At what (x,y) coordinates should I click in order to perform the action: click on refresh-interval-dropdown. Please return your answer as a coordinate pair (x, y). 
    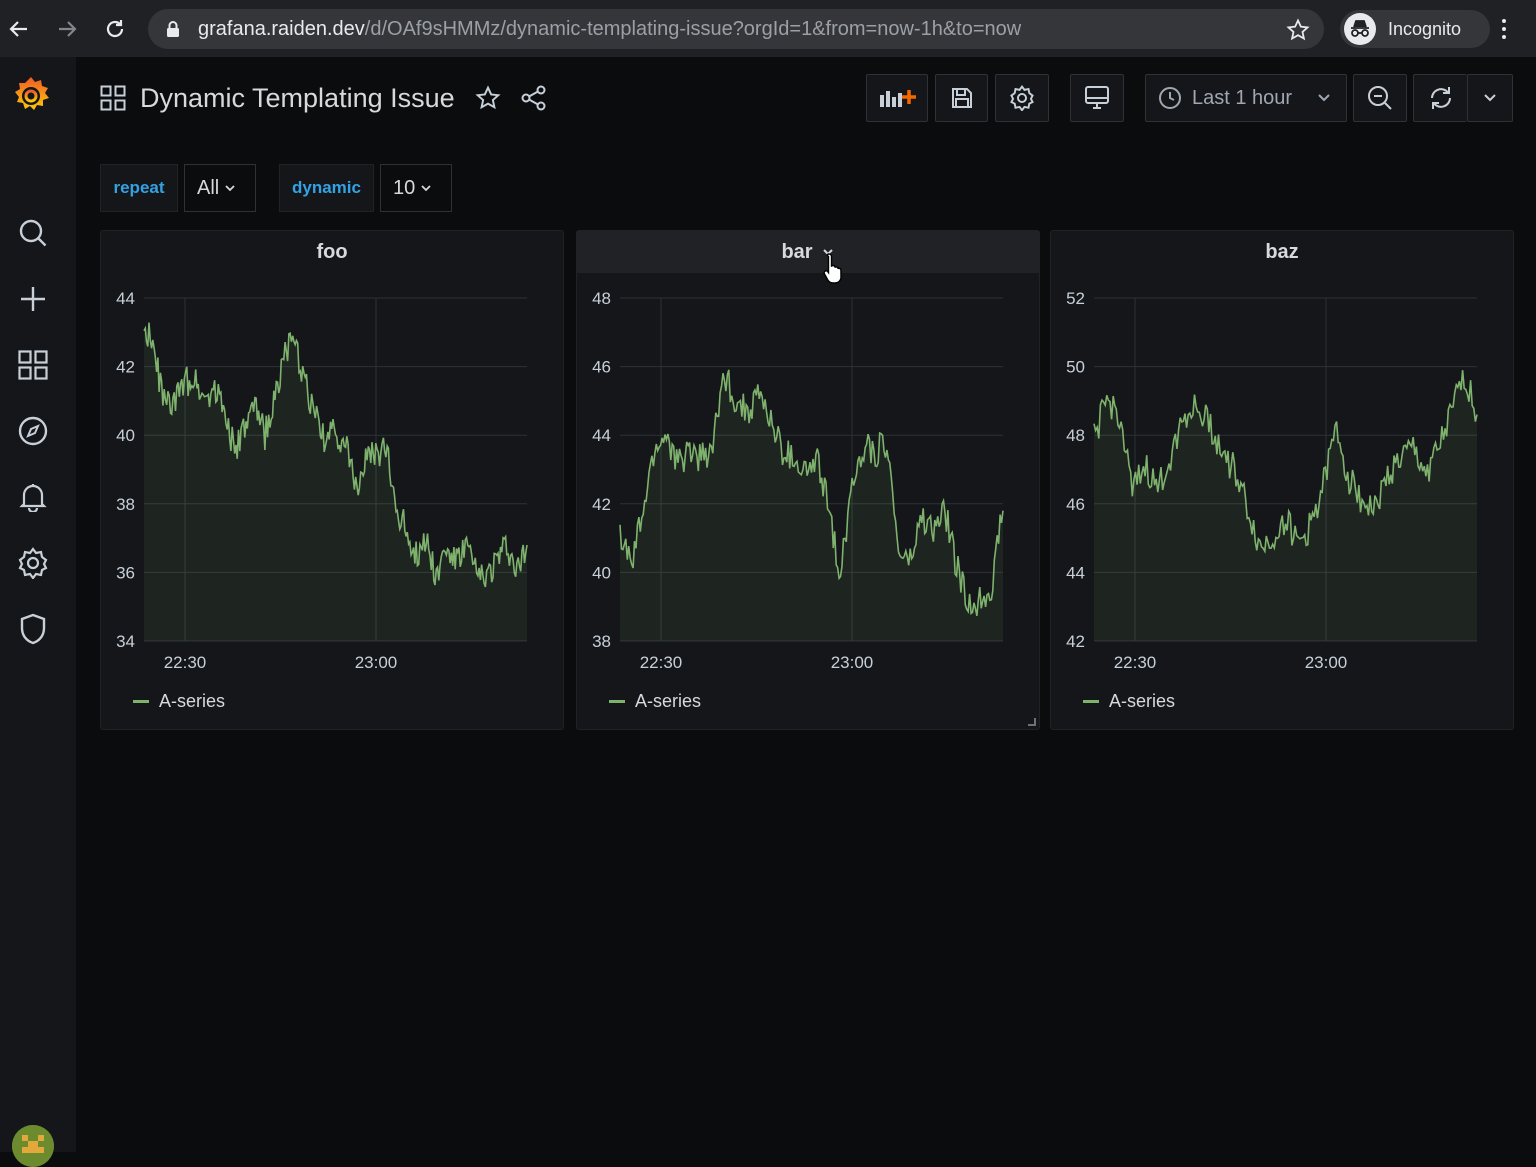
    Looking at the image, I should click on (1490, 98).